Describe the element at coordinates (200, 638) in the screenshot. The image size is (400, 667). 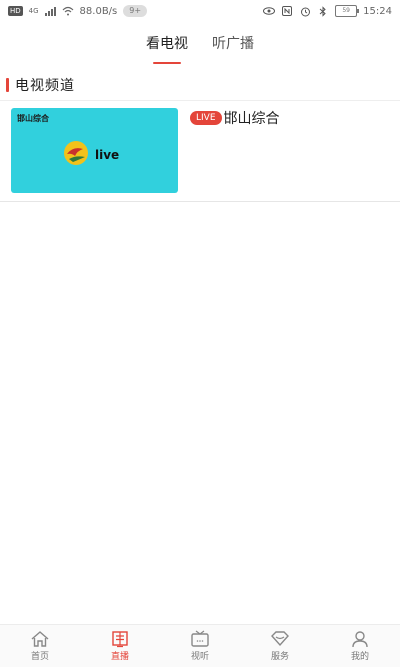
I see `tv-icon` at that location.